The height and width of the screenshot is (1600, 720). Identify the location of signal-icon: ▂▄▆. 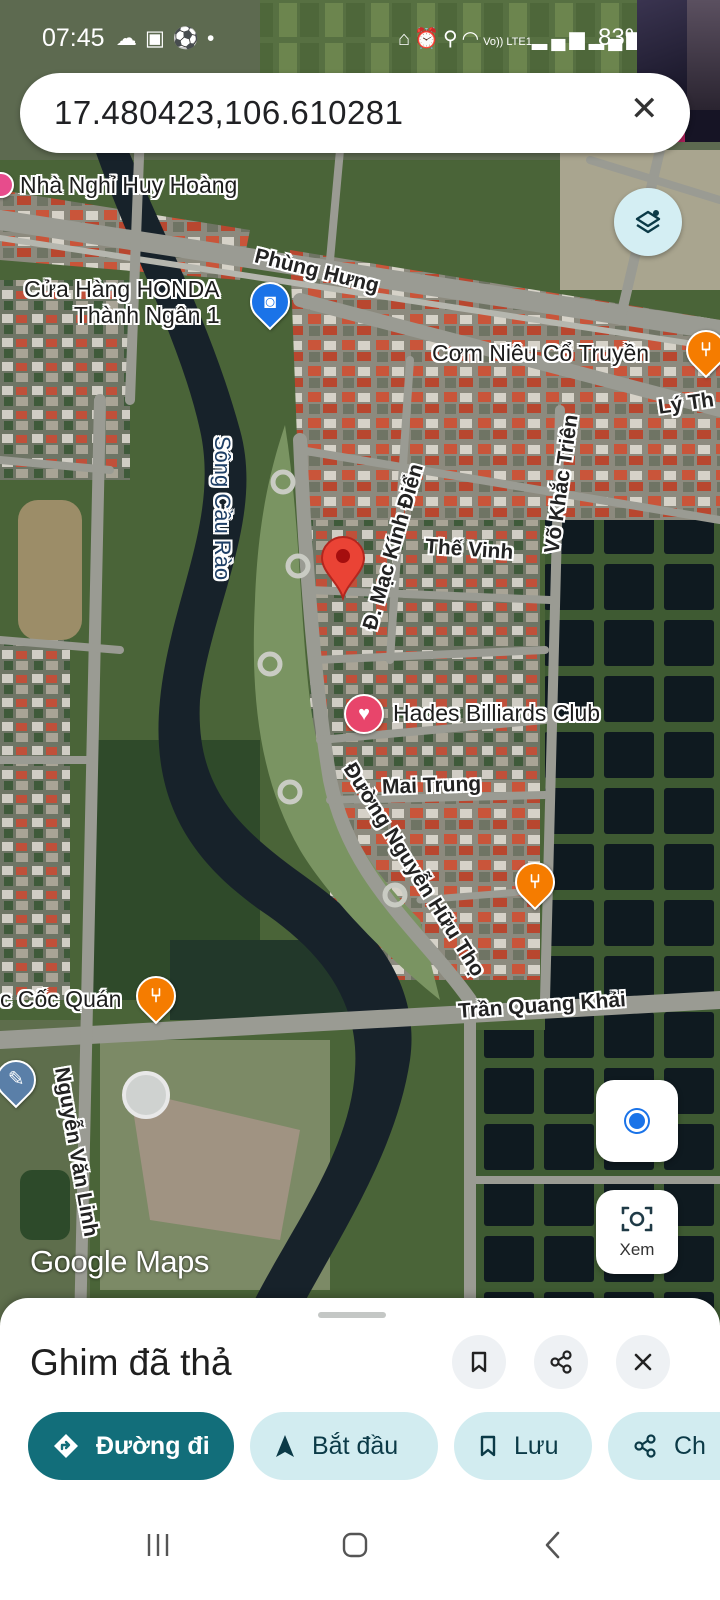
(560, 39).